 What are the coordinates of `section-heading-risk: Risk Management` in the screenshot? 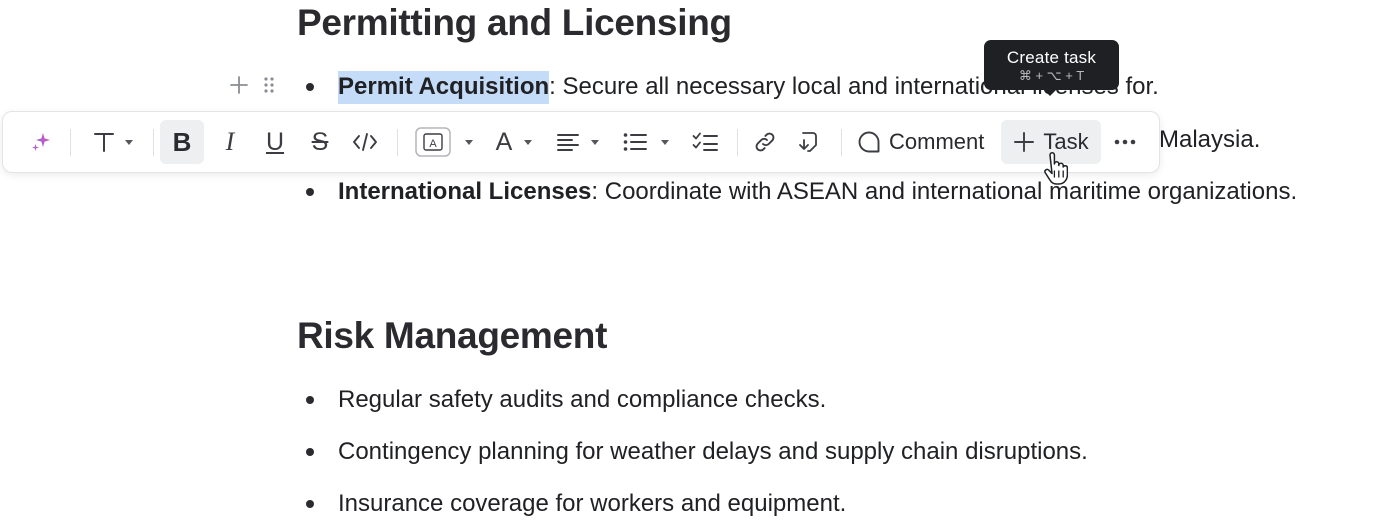 It's located at (452, 335).